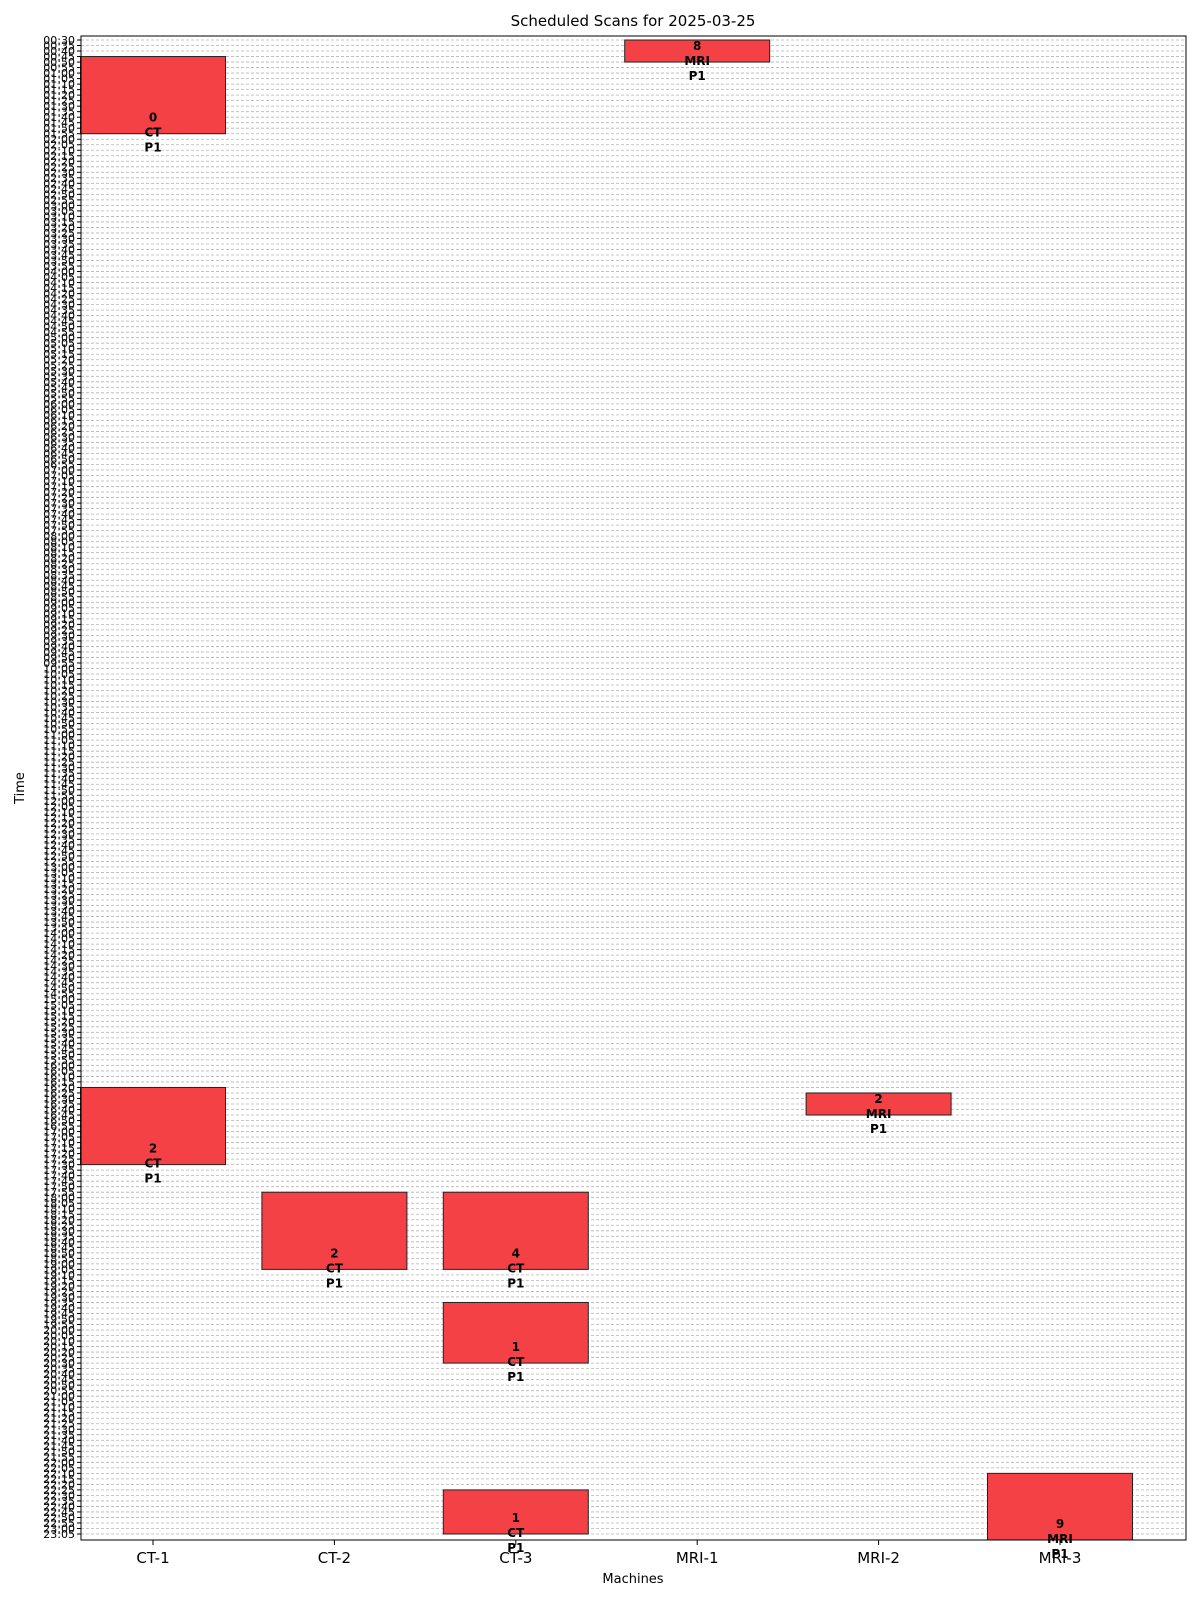  What do you see at coordinates (515, 1558) in the screenshot?
I see `x-tick-label: CT-3` at bounding box center [515, 1558].